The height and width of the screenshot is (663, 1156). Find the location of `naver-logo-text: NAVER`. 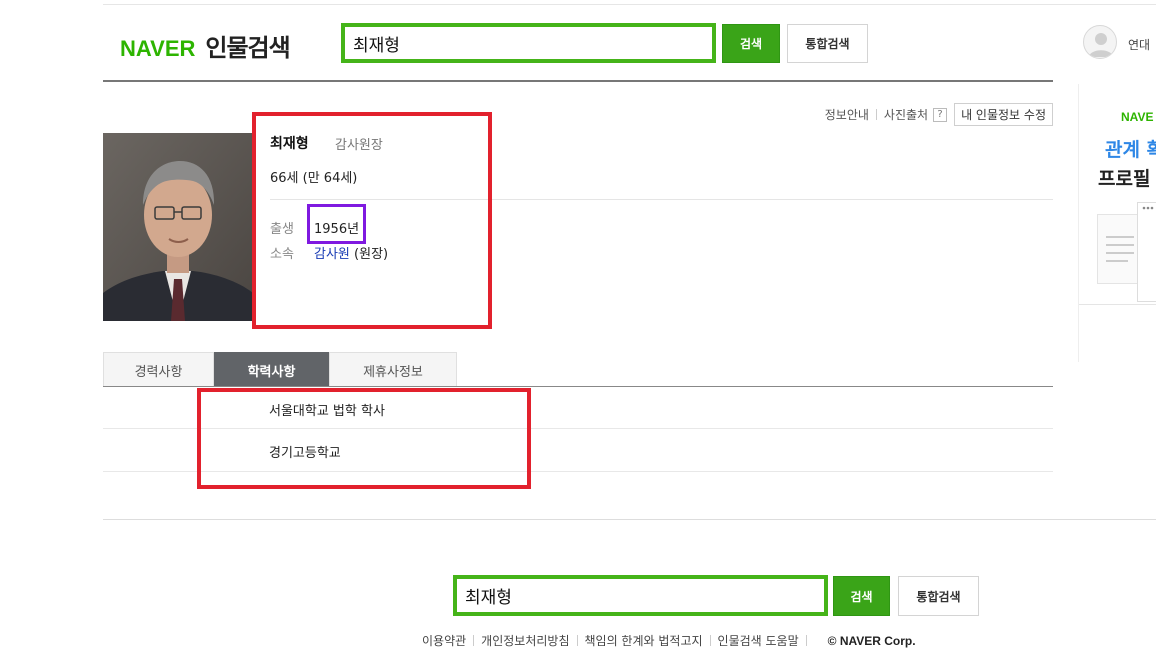

naver-logo-text: NAVER is located at coordinates (158, 48).